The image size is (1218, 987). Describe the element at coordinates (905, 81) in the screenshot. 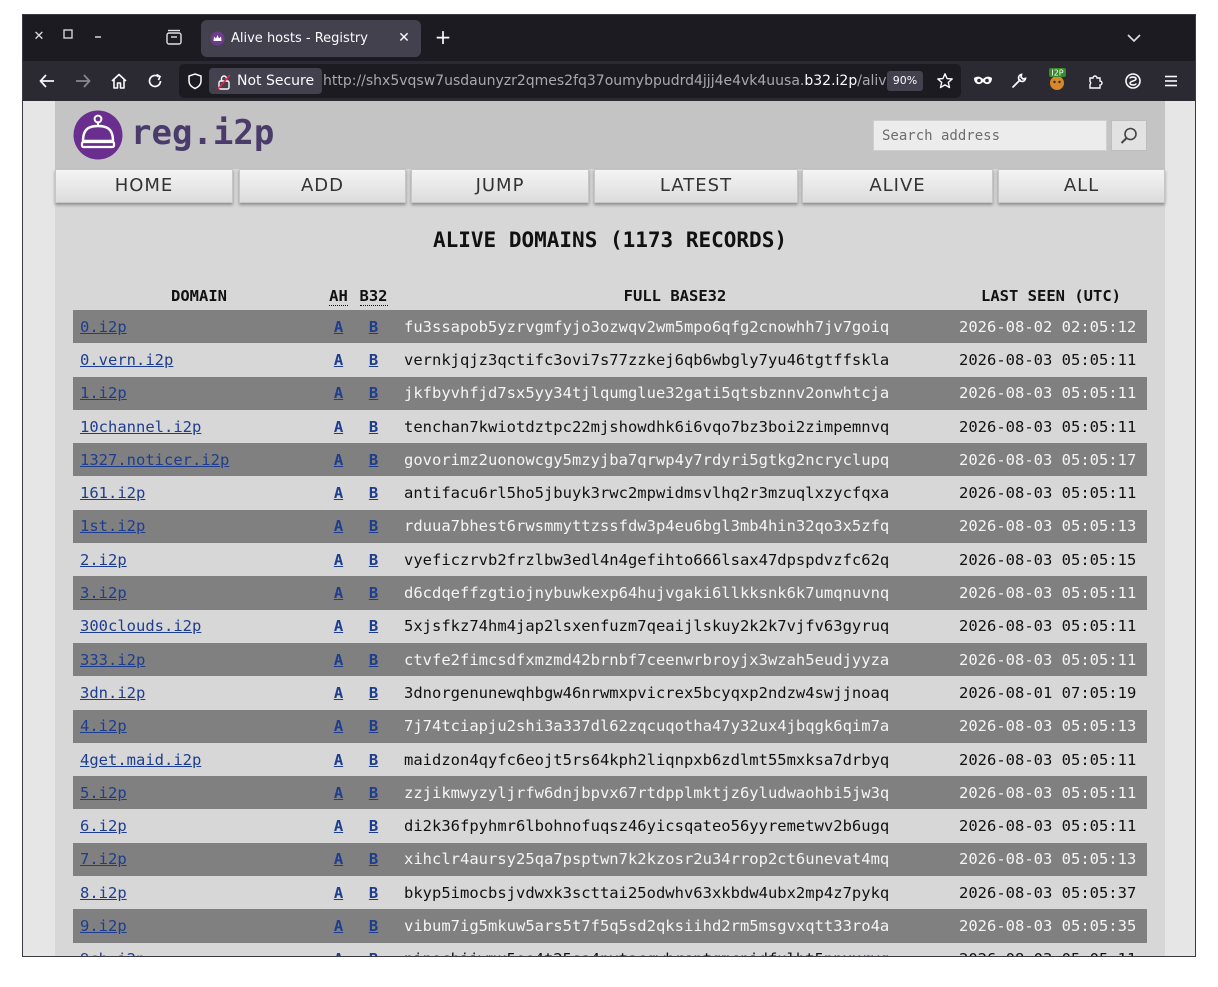

I see `zoom-level-button: 90%` at that location.